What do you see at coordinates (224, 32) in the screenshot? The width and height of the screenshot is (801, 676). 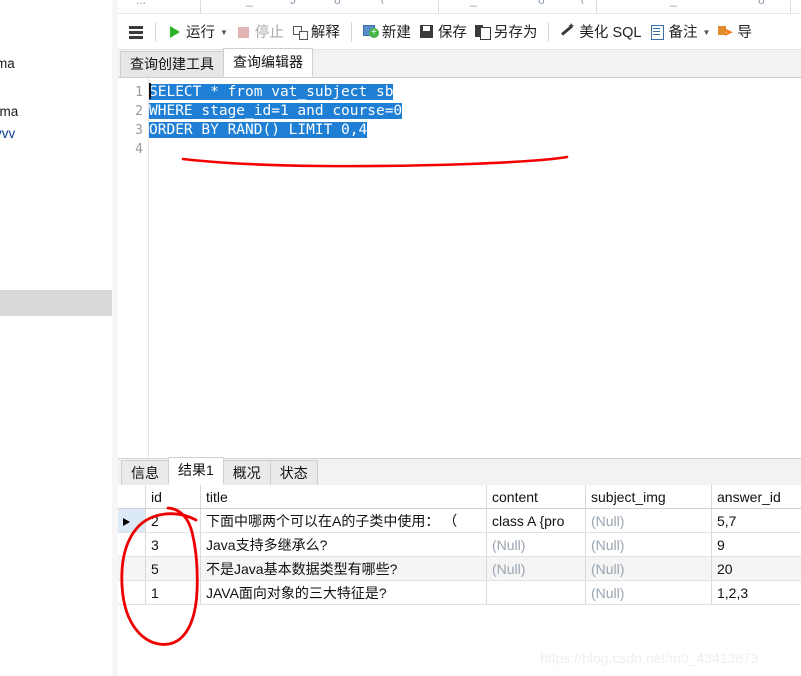 I see `run-dropdown-caret-icon: ▼` at bounding box center [224, 32].